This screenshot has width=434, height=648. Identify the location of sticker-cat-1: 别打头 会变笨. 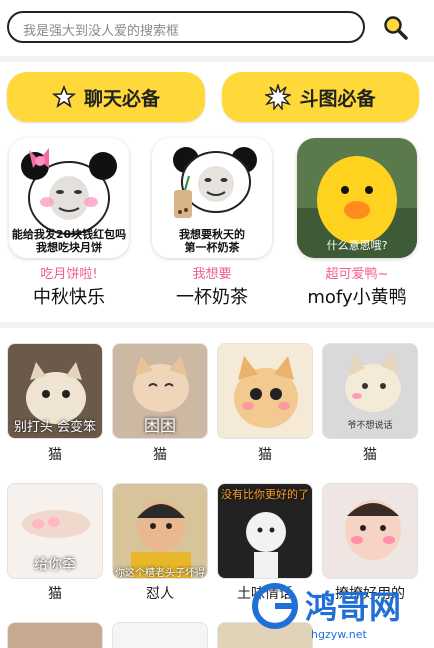
(55, 391).